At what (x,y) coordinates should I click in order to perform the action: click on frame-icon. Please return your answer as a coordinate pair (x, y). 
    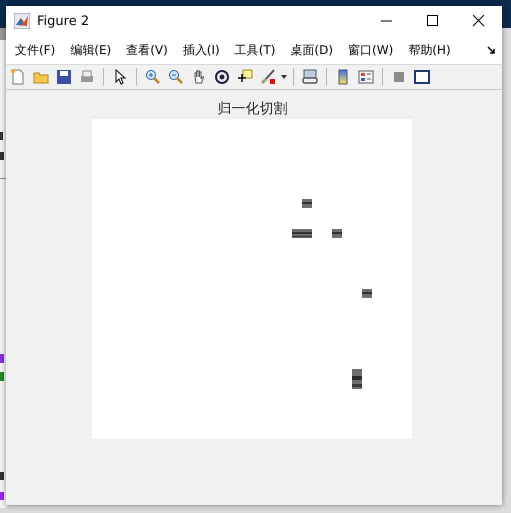
    Looking at the image, I should click on (422, 77).